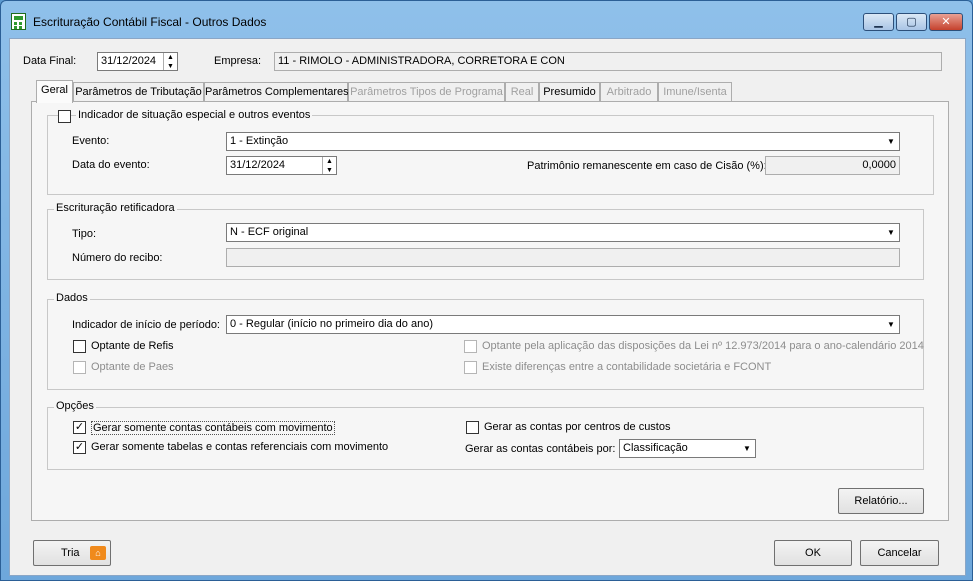 The width and height of the screenshot is (973, 581). What do you see at coordinates (75, 406) in the screenshot?
I see `opcoes-title: Opções` at bounding box center [75, 406].